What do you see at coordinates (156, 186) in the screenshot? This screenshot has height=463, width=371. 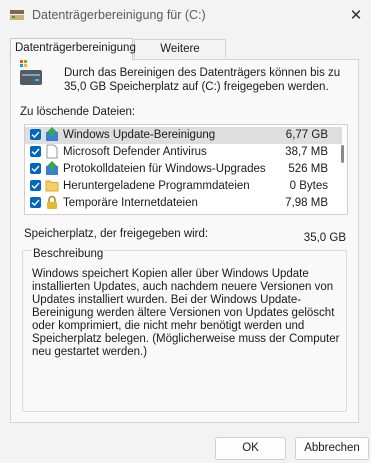 I see `file-name: Heruntergeladene Programmdateien` at bounding box center [156, 186].